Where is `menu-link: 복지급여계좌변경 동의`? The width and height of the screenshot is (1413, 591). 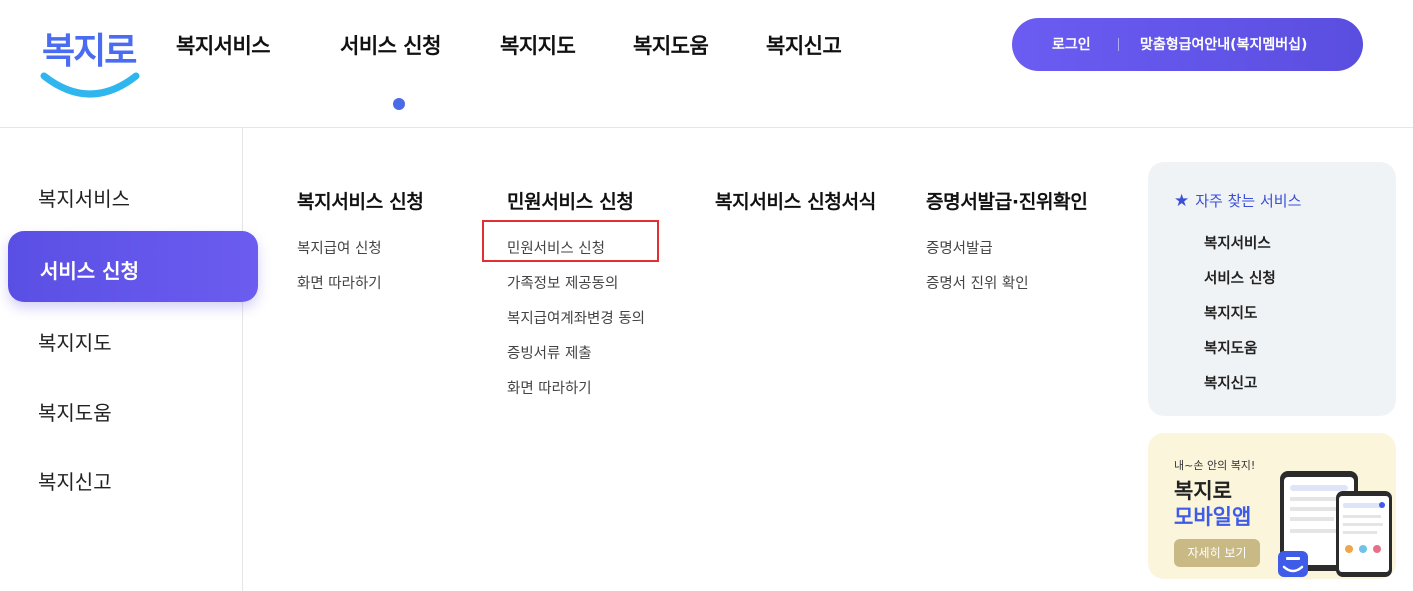 menu-link: 복지급여계좌변경 동의 is located at coordinates (576, 317).